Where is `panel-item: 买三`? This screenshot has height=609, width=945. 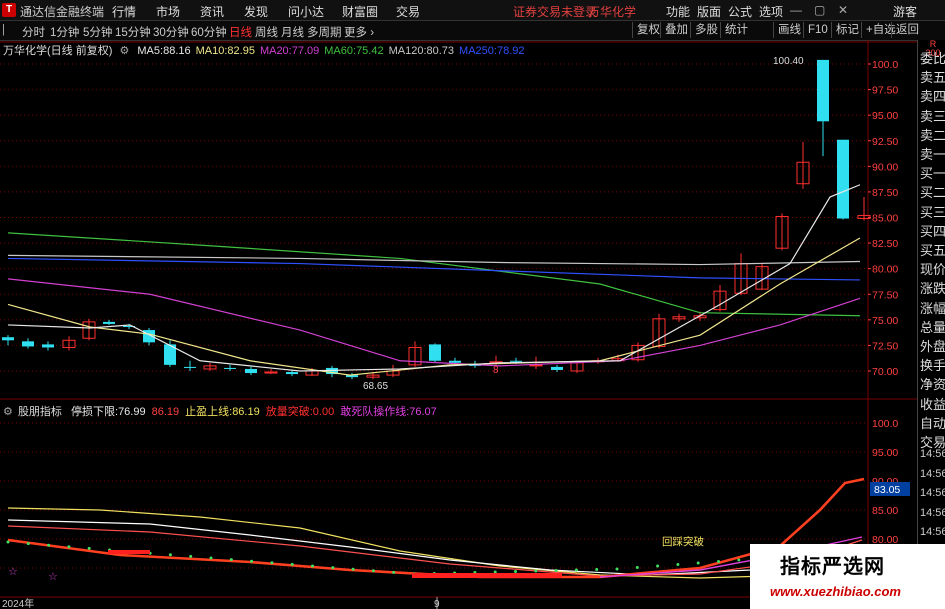
panel-item: 买三 is located at coordinates (932, 212).